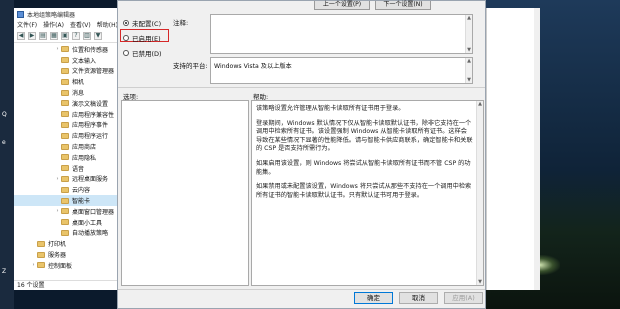 The height and width of the screenshot is (309, 620). I want to click on folder-up-icon: ▤, so click(43, 35).